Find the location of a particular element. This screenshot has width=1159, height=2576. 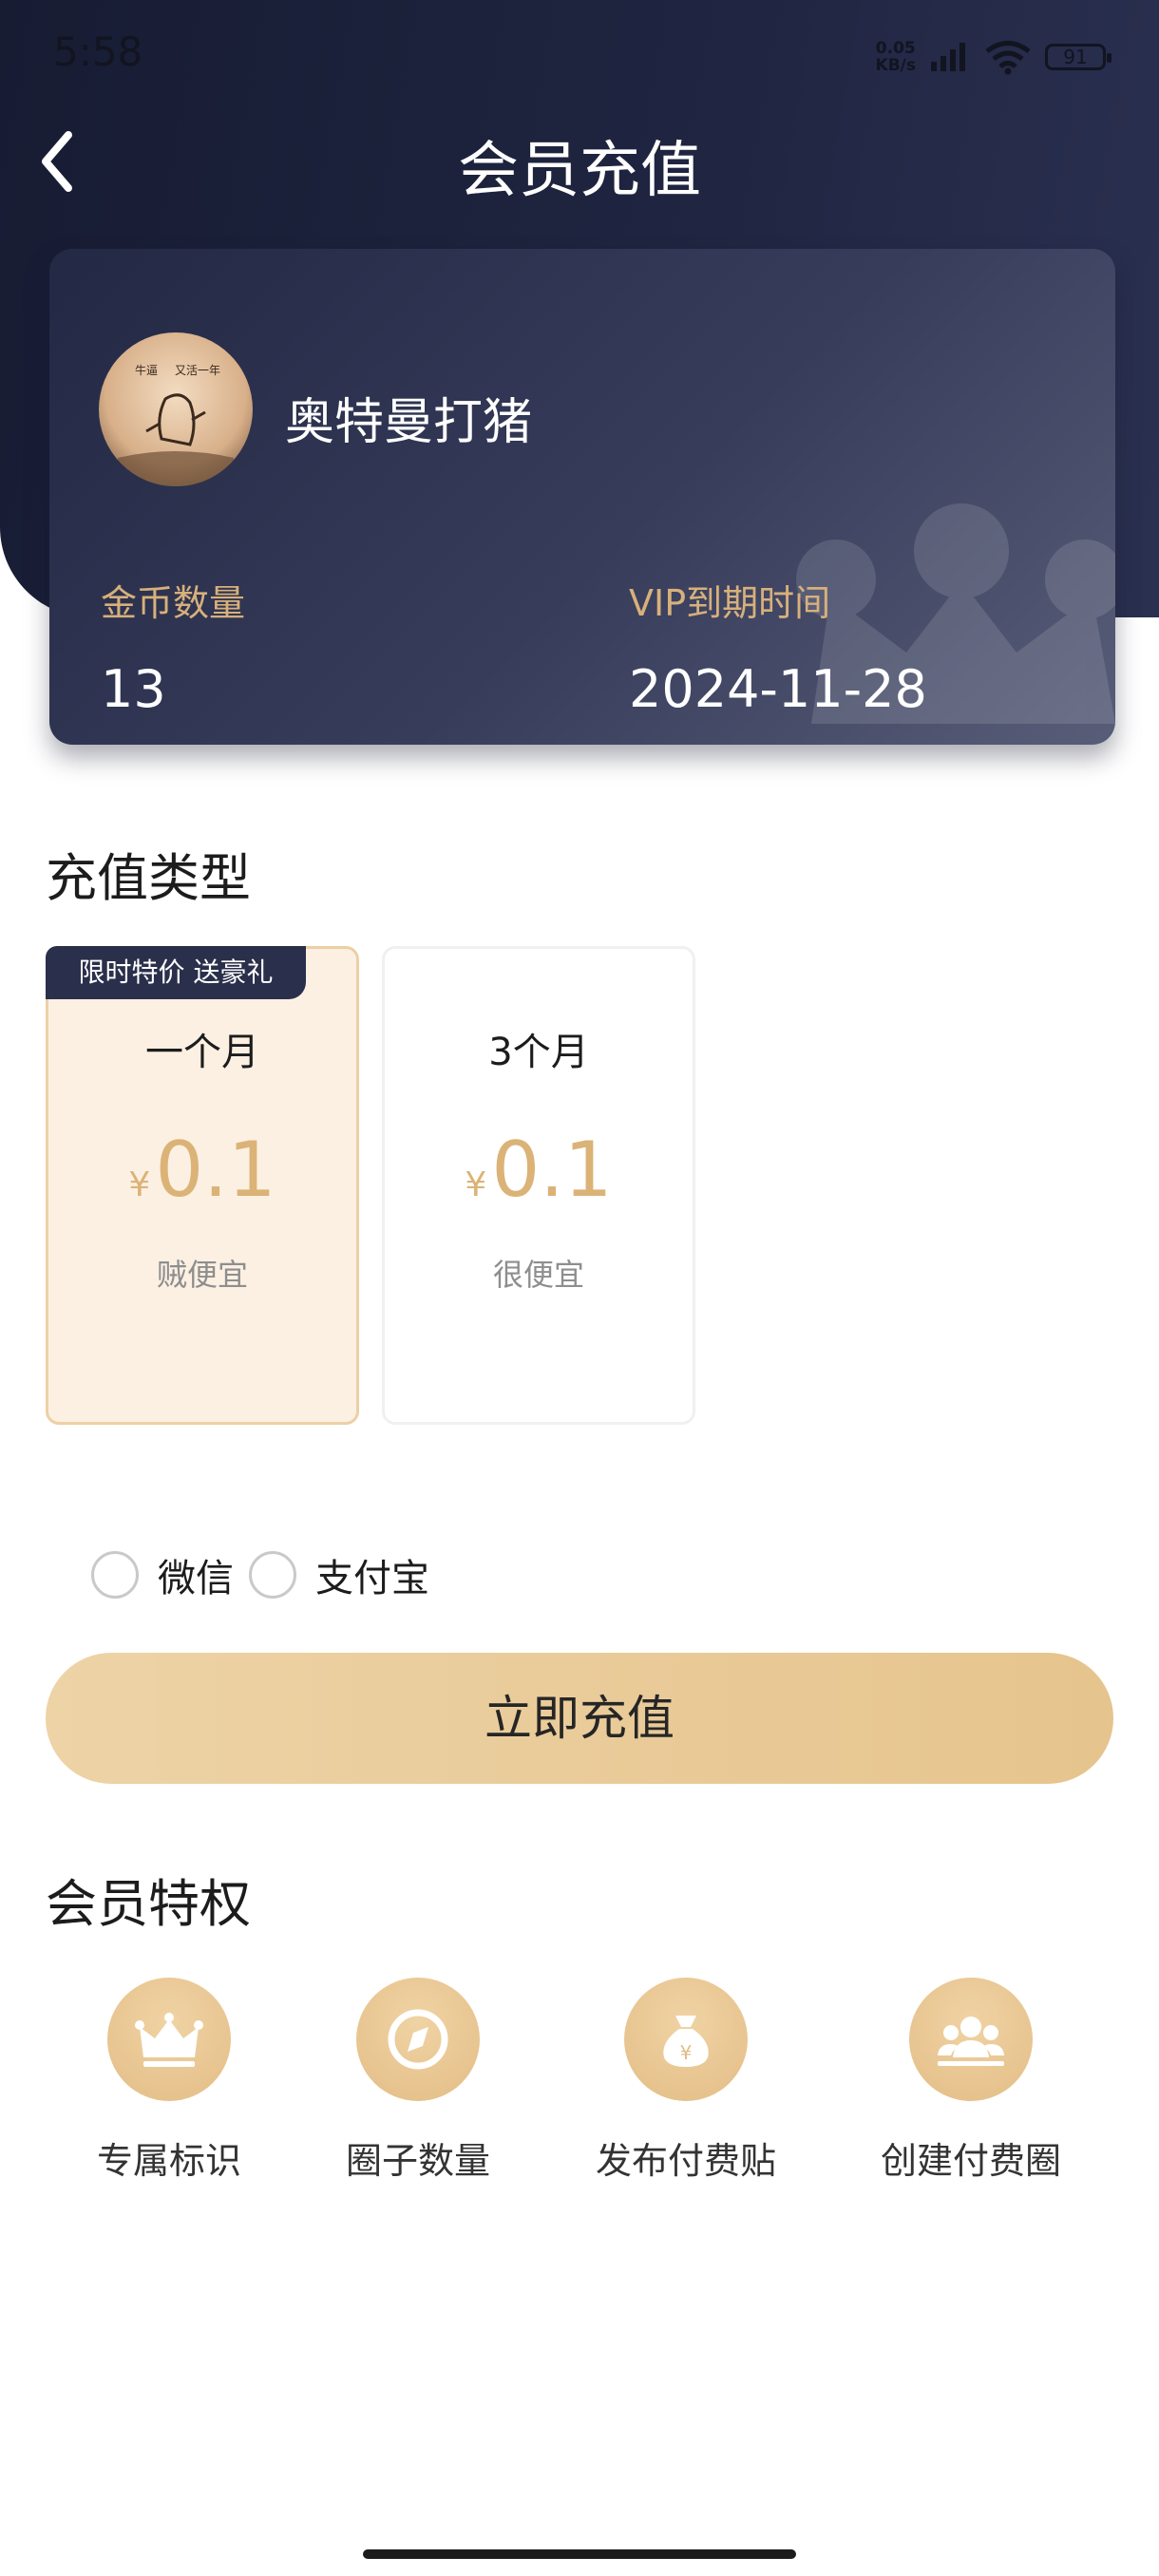

recharge-now-button: 立即充值 is located at coordinates (579, 1718).